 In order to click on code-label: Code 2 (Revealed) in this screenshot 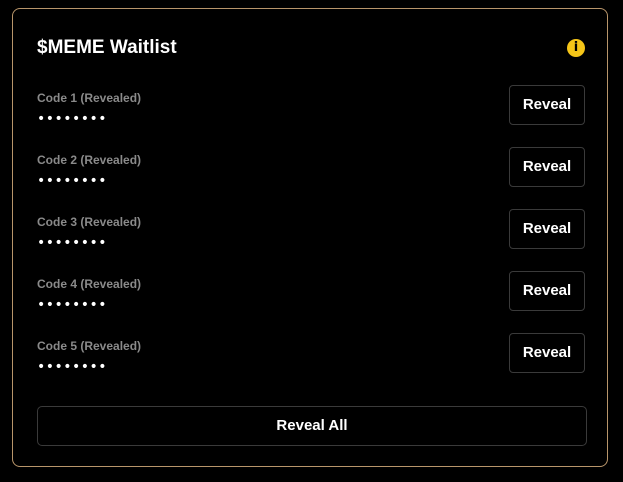, I will do `click(89, 160)`.